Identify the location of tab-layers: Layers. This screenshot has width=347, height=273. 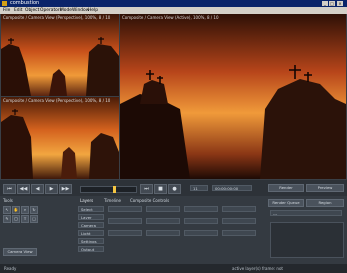
(86, 200).